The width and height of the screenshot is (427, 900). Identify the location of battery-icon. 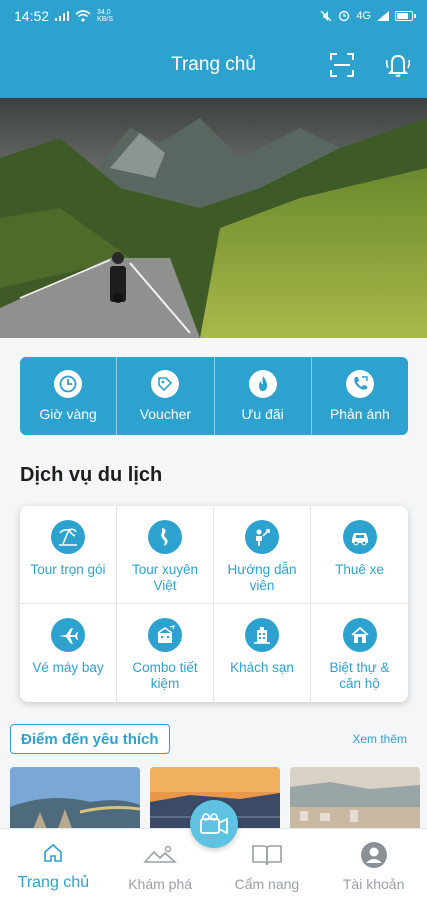
(405, 16).